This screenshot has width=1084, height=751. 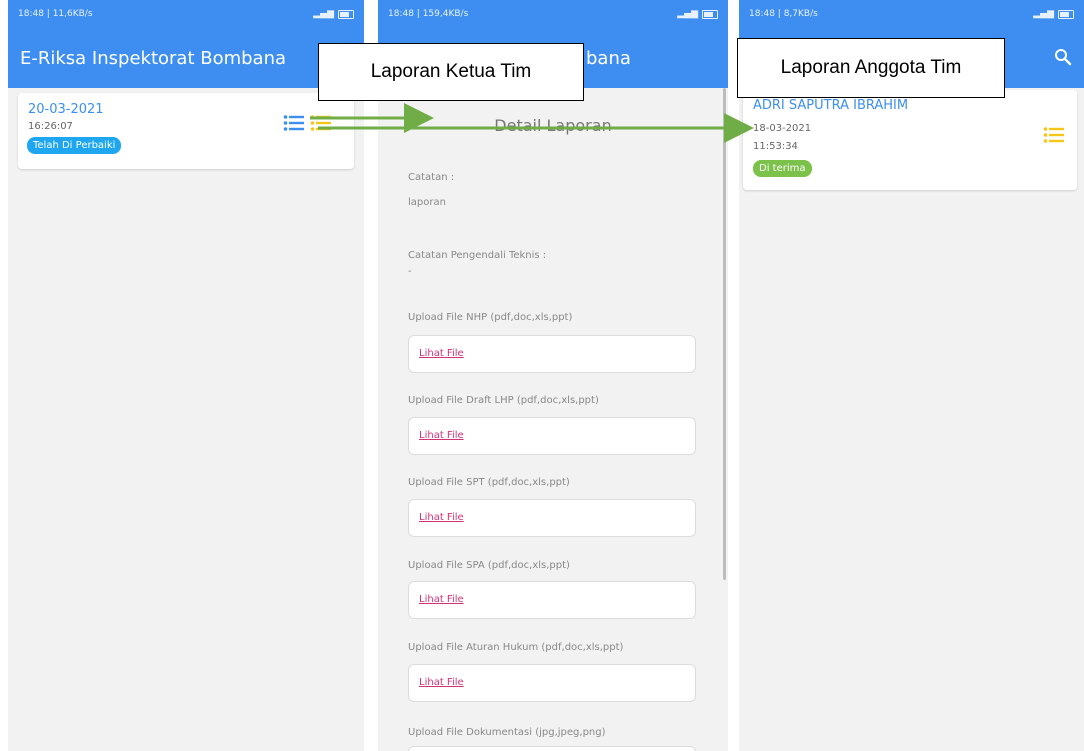 What do you see at coordinates (431, 177) in the screenshot?
I see `catatan-label: Catatan :` at bounding box center [431, 177].